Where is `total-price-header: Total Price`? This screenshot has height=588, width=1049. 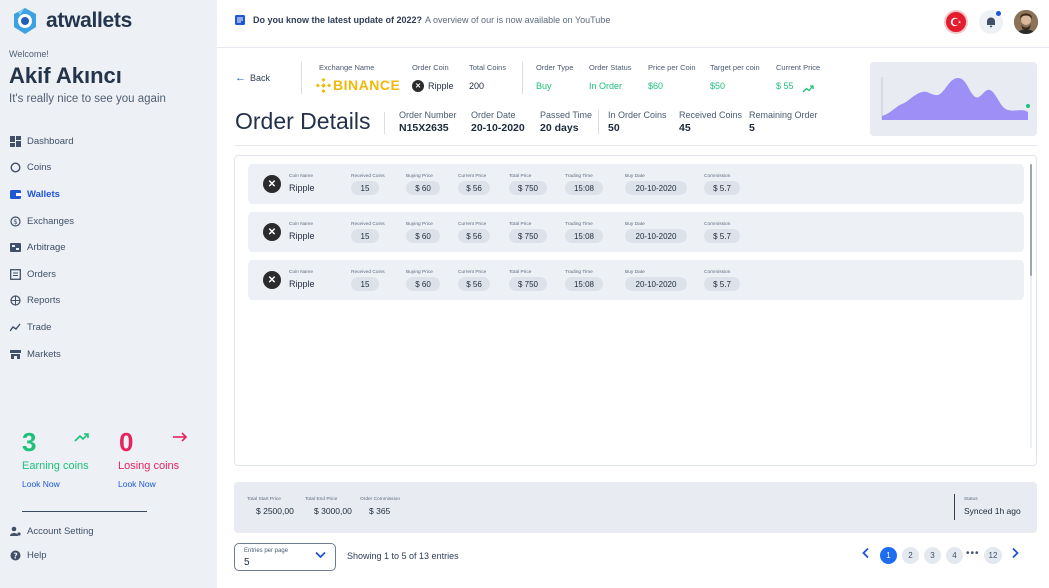 total-price-header: Total Price is located at coordinates (520, 272).